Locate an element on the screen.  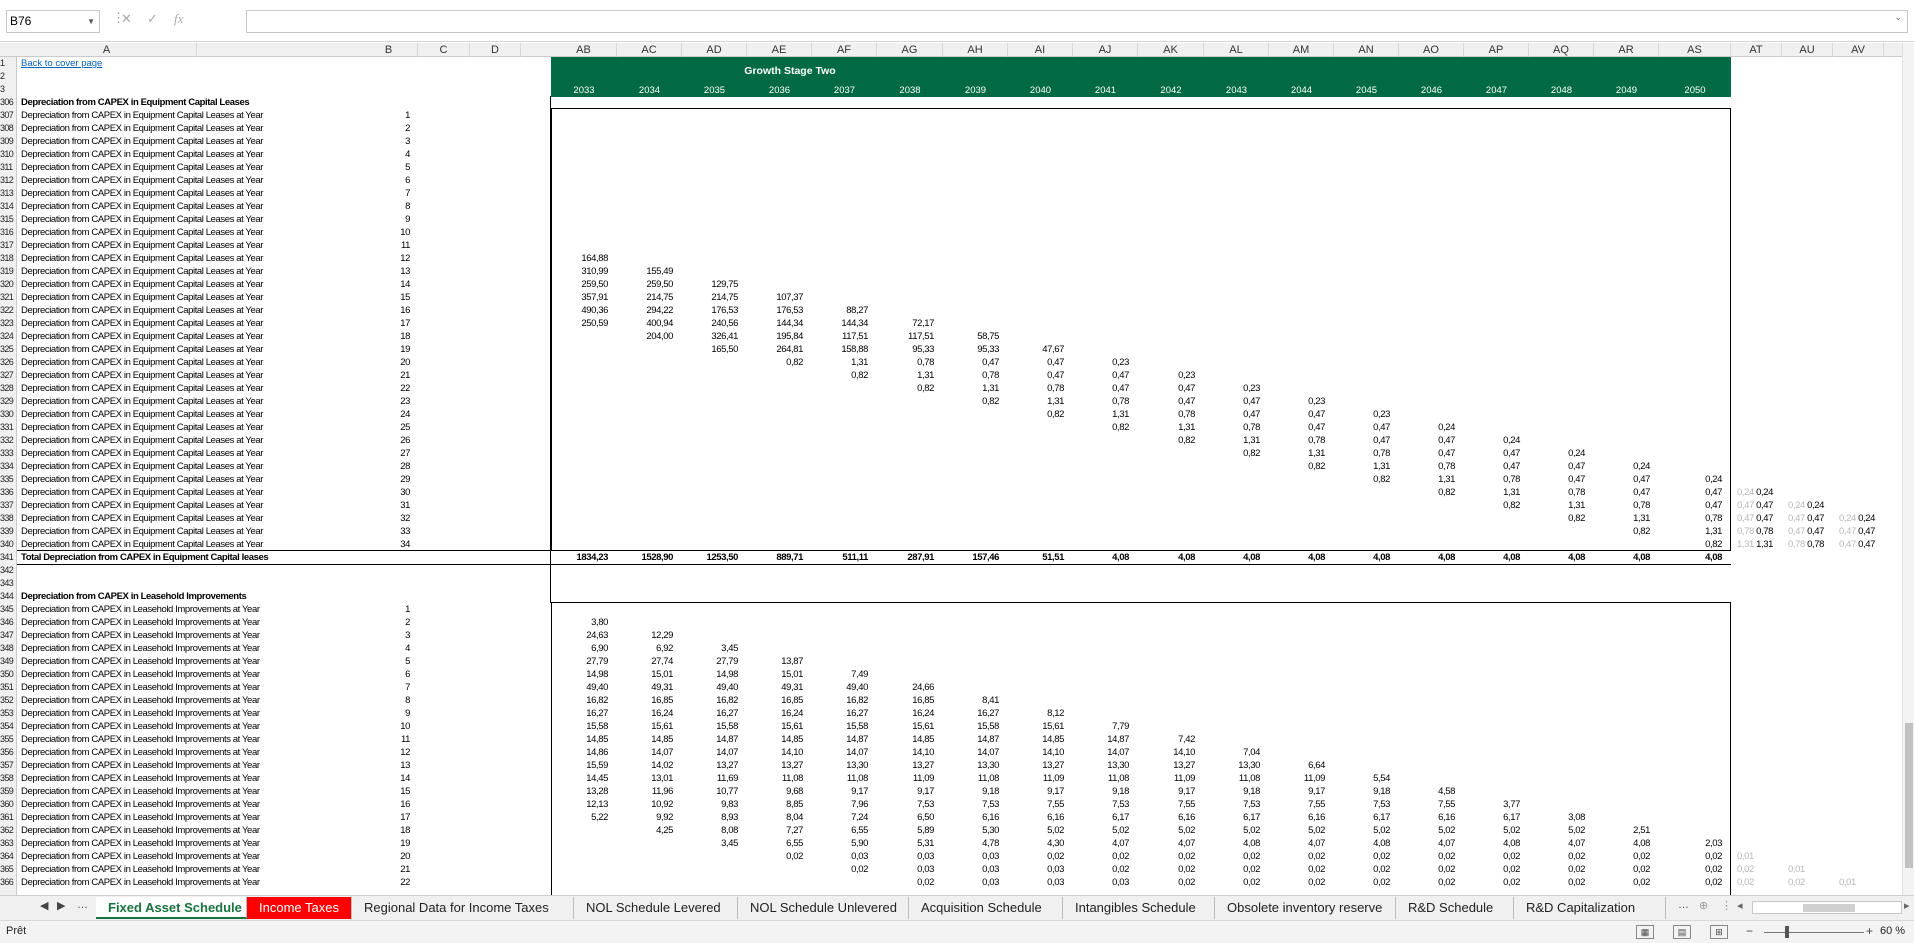
row-header: 330 is located at coordinates (8, 414).